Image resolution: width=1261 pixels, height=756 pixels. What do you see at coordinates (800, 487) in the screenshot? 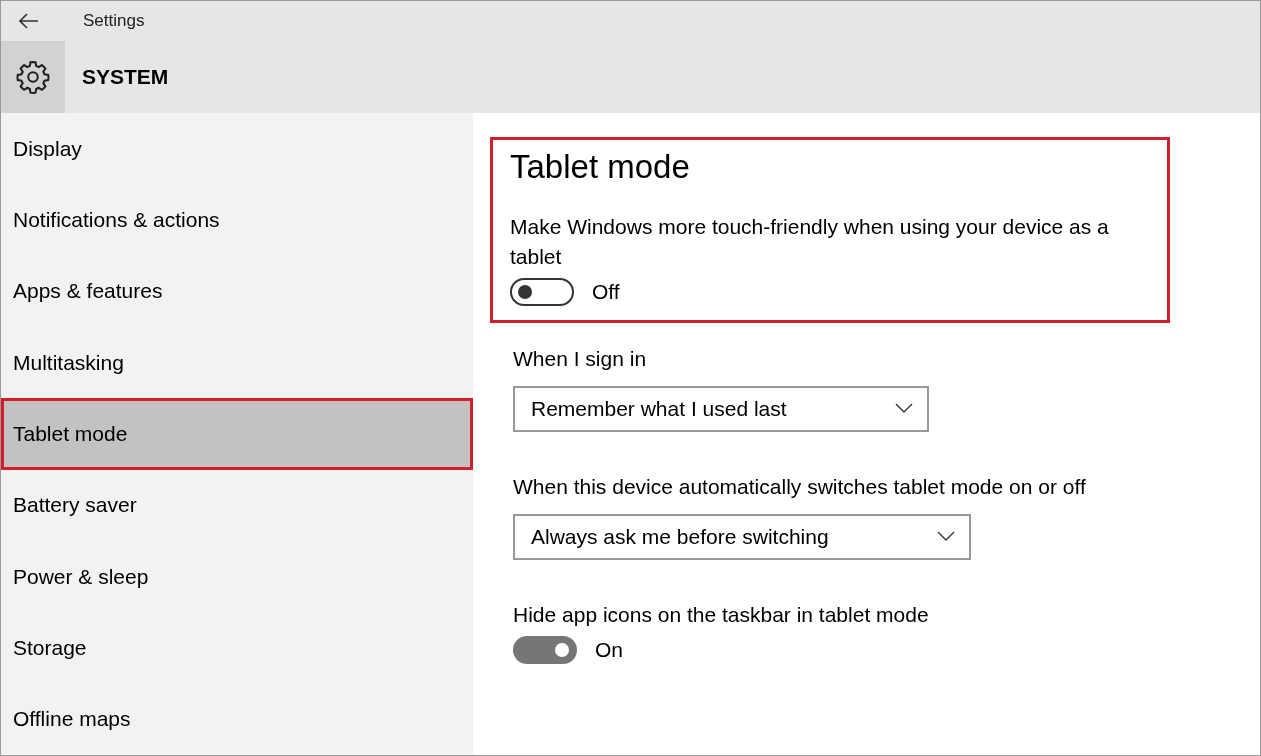
I see `setting-label: When this device automatically switches tablet mode on or off` at bounding box center [800, 487].